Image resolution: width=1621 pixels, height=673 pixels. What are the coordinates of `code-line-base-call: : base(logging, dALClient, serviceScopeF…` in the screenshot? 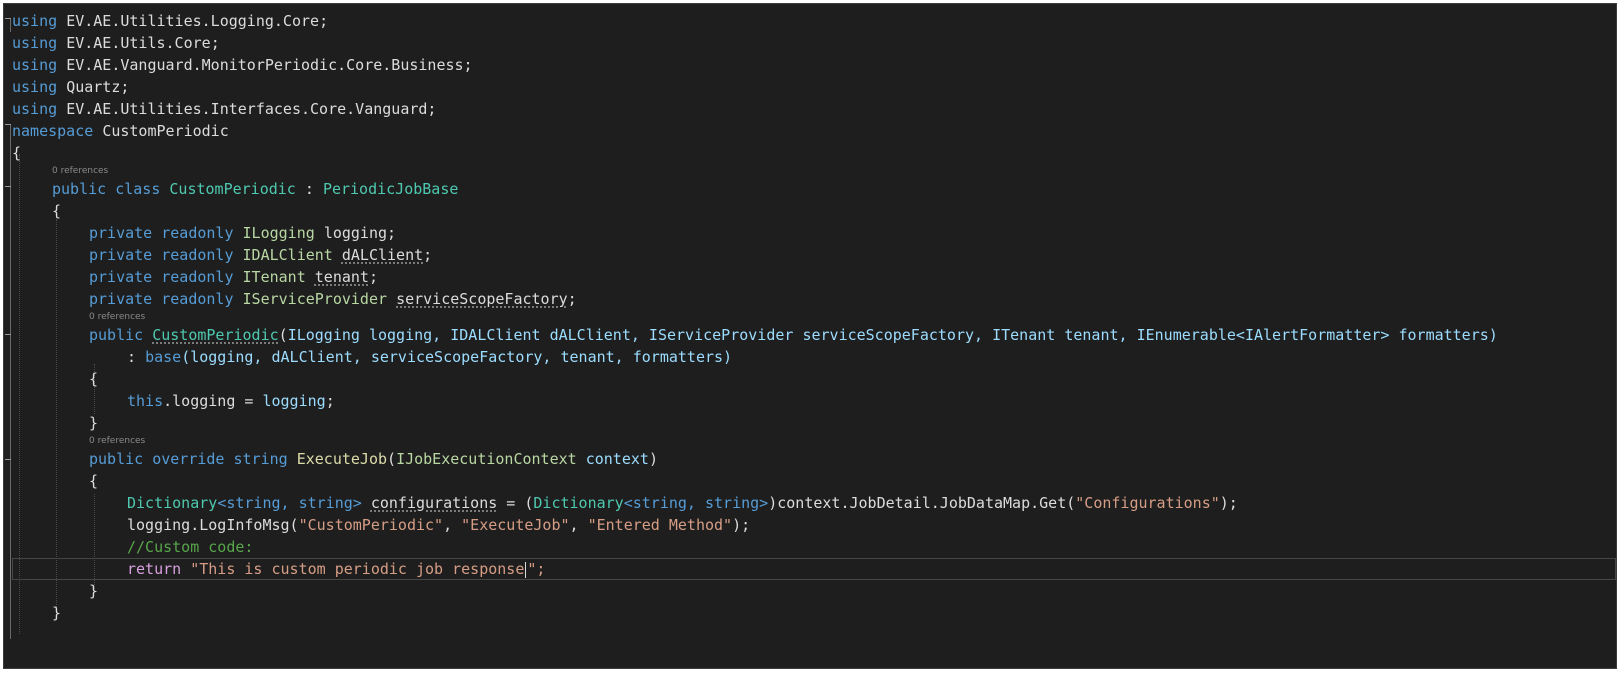 It's located at (430, 357).